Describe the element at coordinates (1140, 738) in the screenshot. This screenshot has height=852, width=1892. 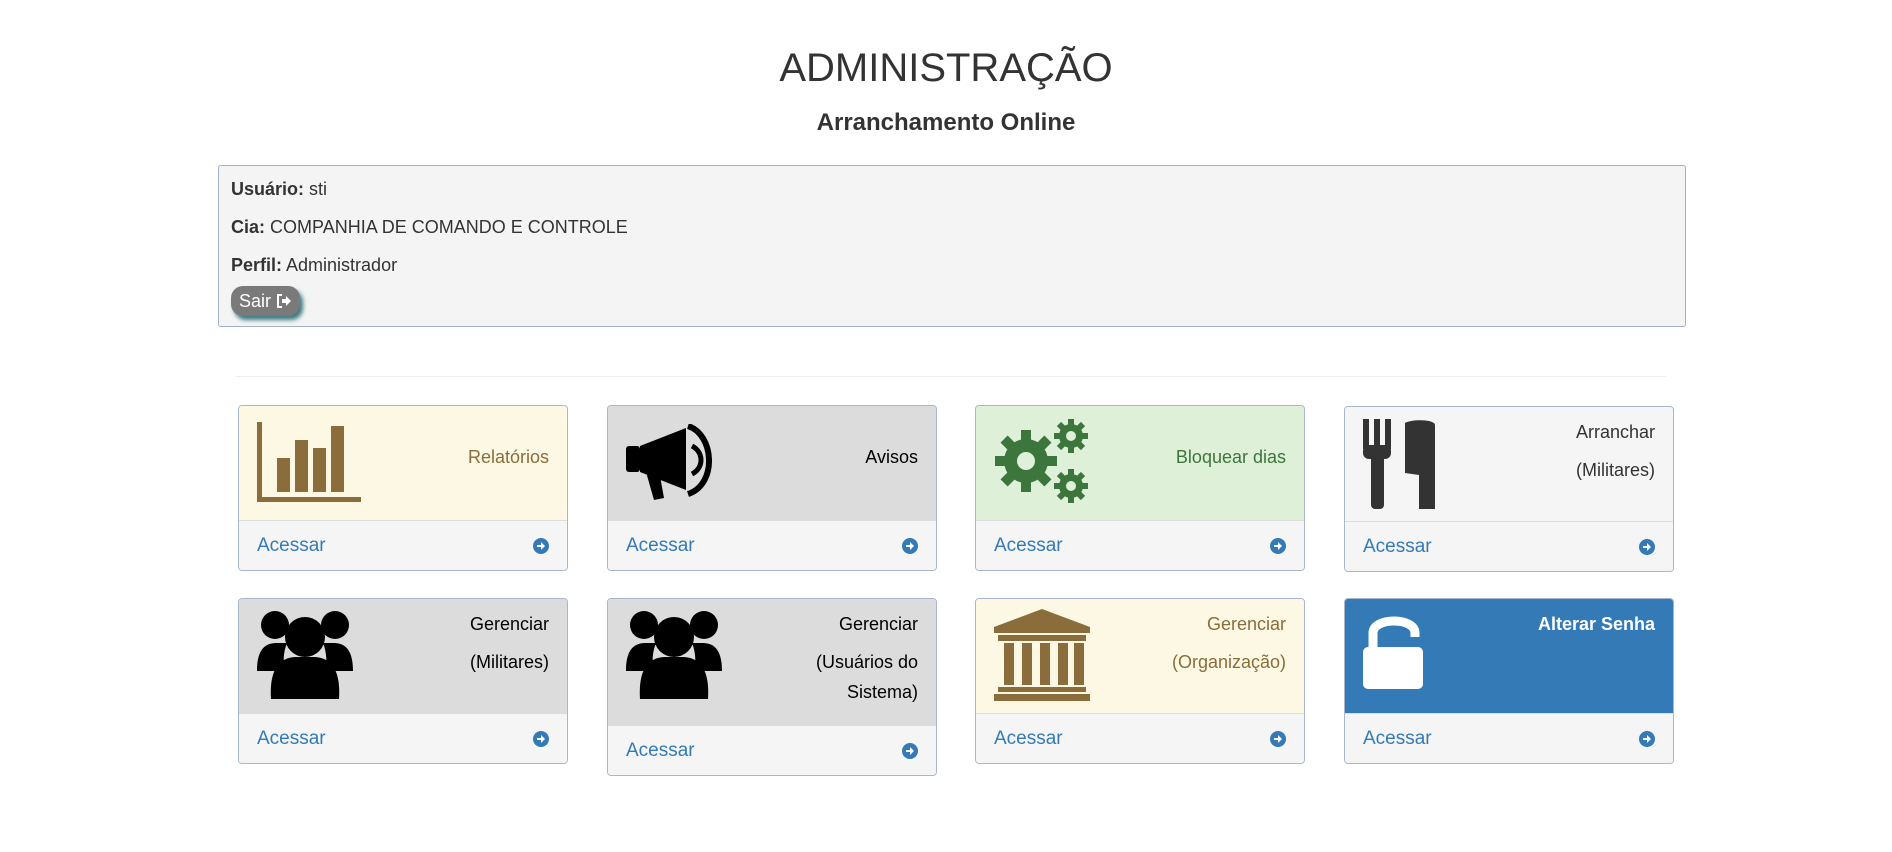
I see `access-link-gerenciar-organizacao: Acessar` at that location.